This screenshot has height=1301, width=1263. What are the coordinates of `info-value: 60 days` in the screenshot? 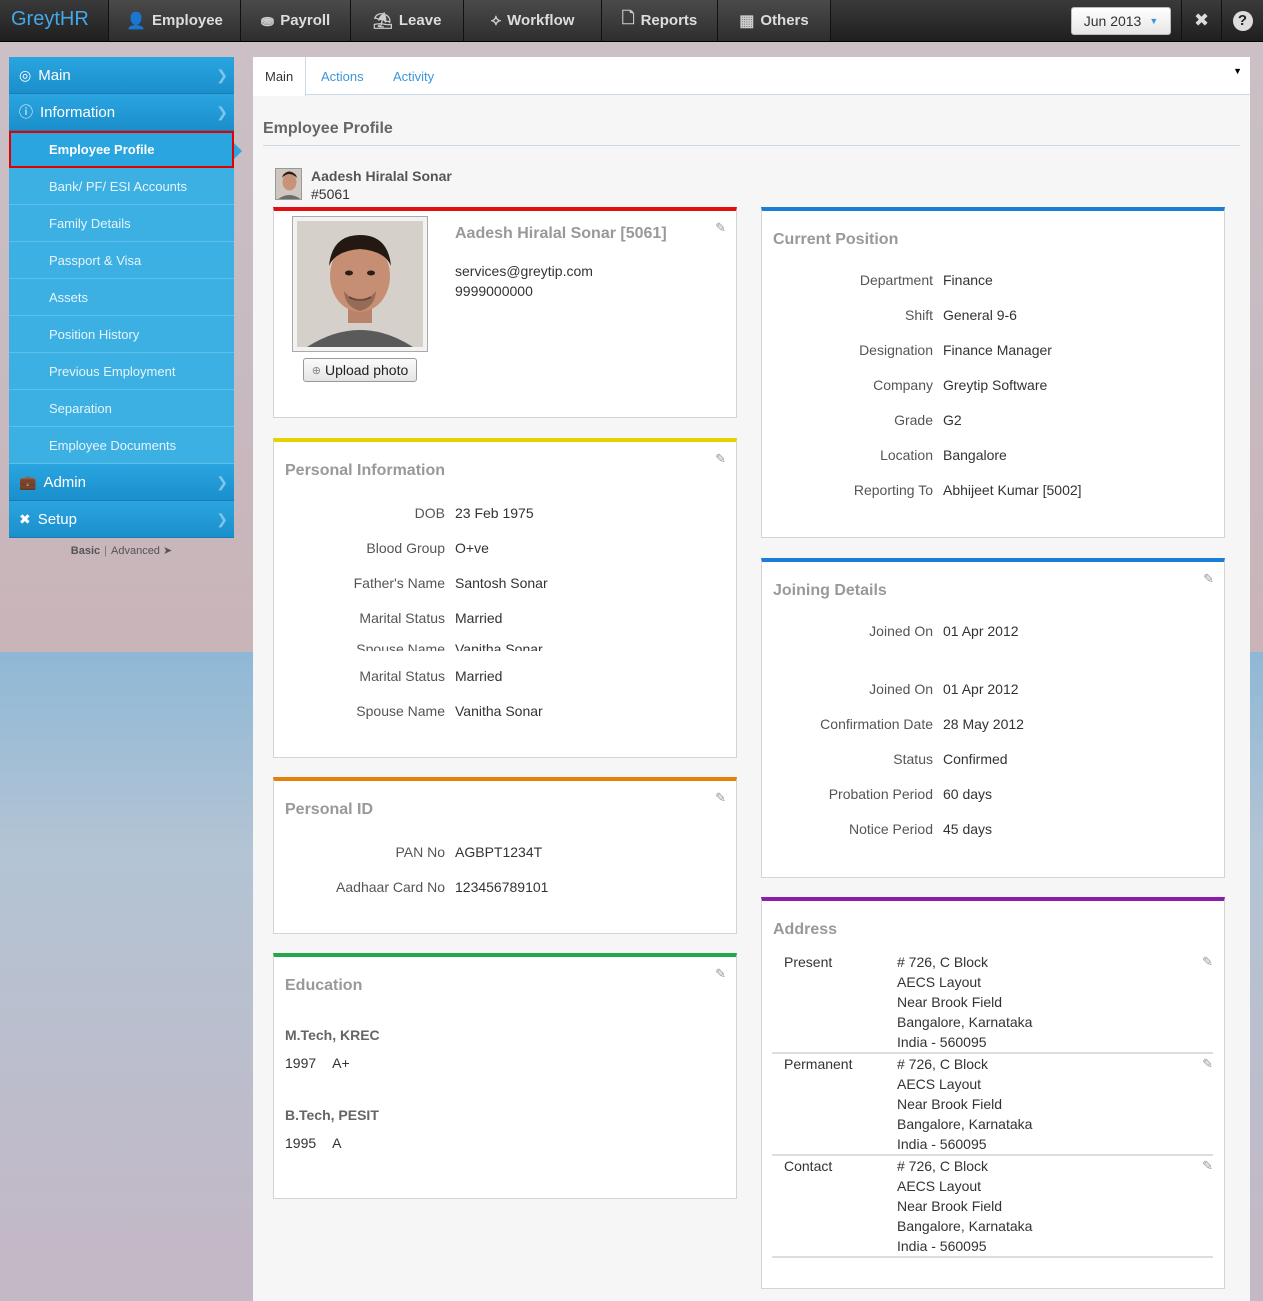 It's located at (968, 794).